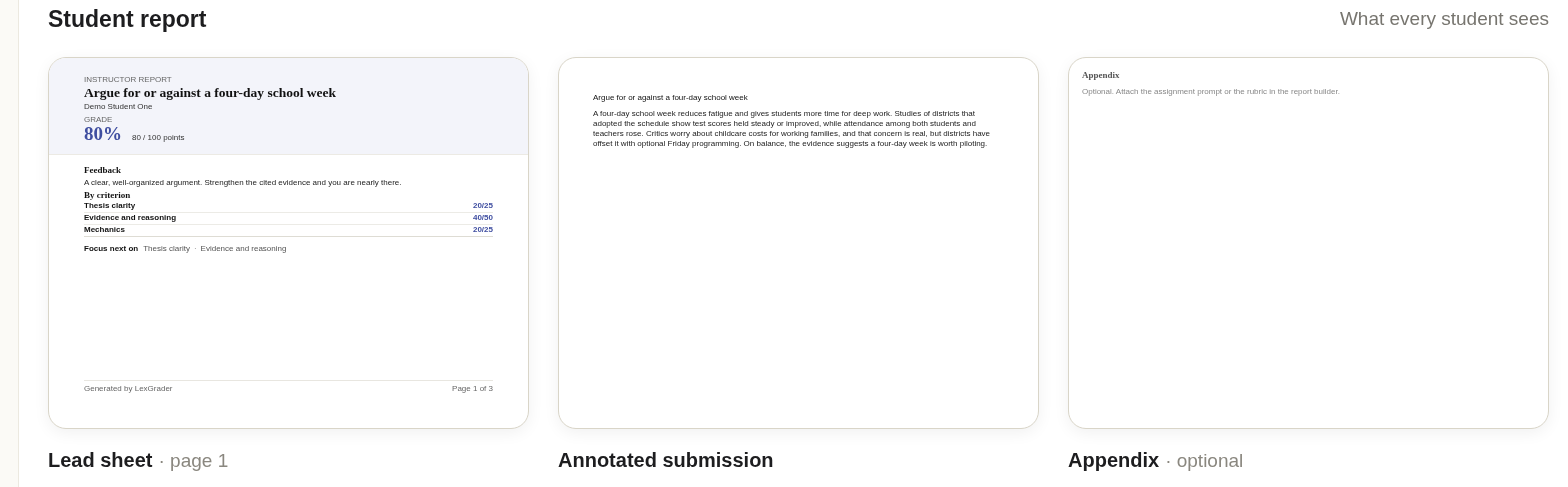 Image resolution: width=1568 pixels, height=487 pixels. I want to click on criterion-name: Thesis clarity, so click(110, 206).